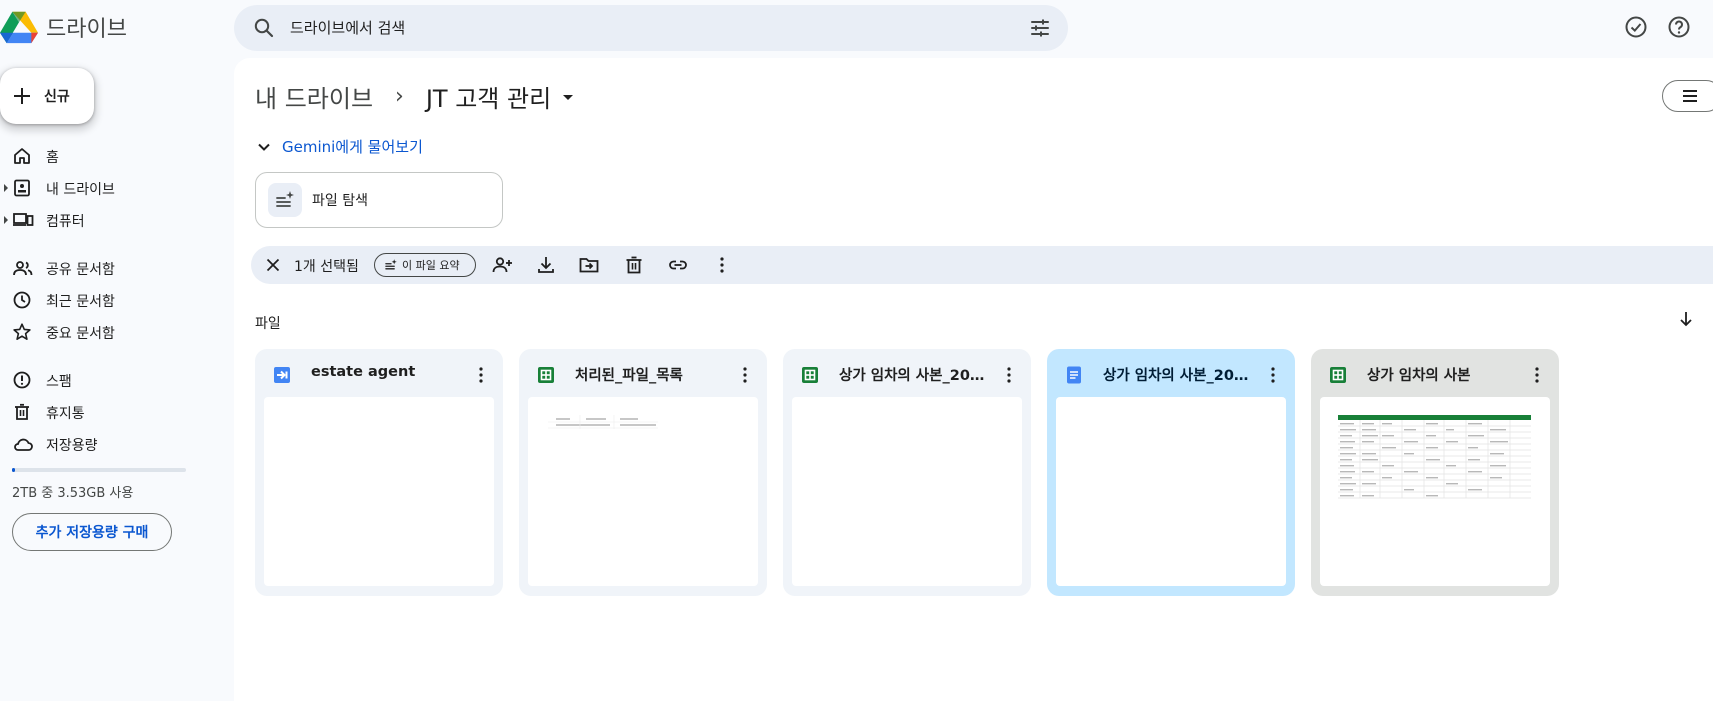 Image resolution: width=1713 pixels, height=701 pixels. What do you see at coordinates (1679, 27) in the screenshot?
I see `help-icon` at bounding box center [1679, 27].